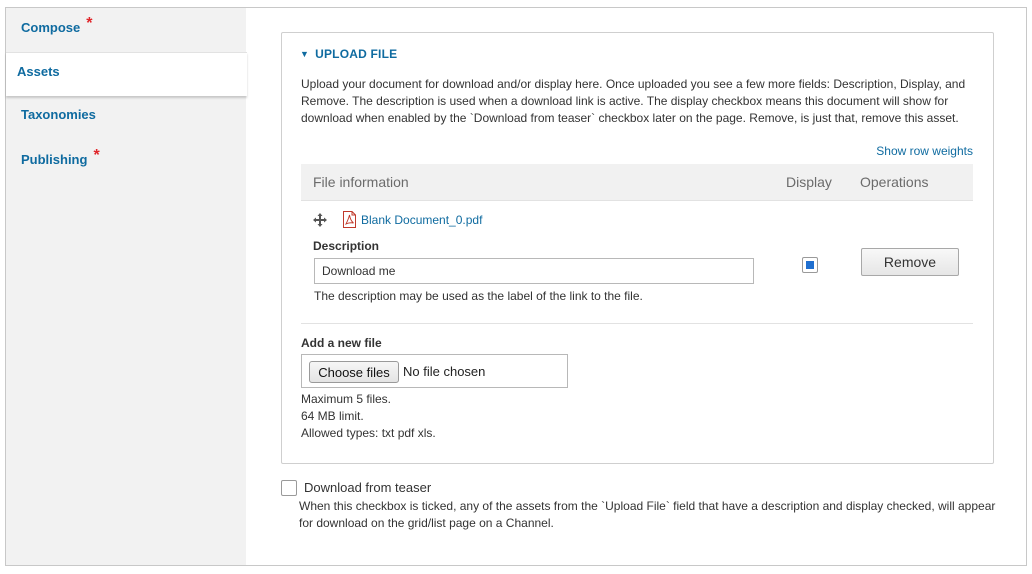  What do you see at coordinates (809, 182) in the screenshot?
I see `column-header-display: Display` at bounding box center [809, 182].